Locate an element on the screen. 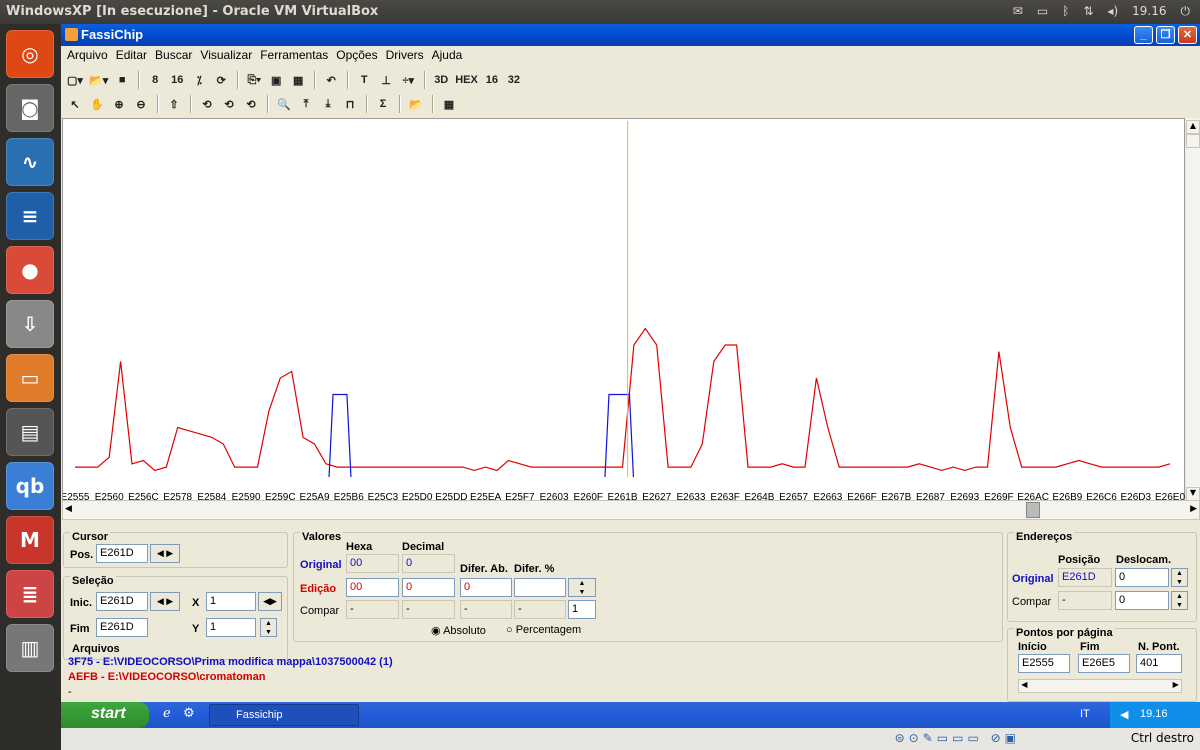 This screenshot has width=1200, height=750. hscroll-thumb is located at coordinates (1033, 510).